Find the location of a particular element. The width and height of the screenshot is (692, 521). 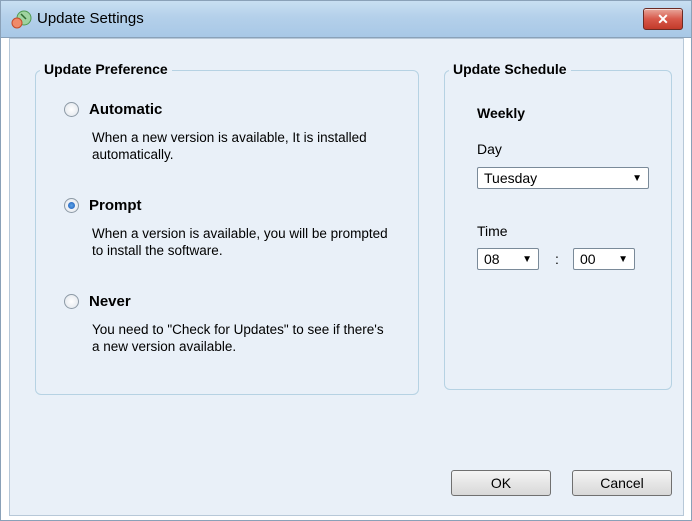

day-label: Day is located at coordinates (489, 149).